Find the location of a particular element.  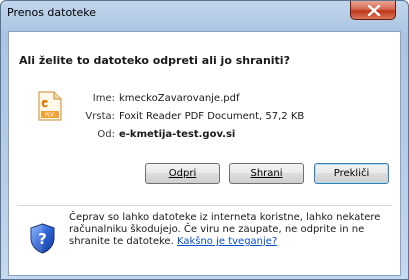

cancel-button-label: Prekliči is located at coordinates (351, 173).